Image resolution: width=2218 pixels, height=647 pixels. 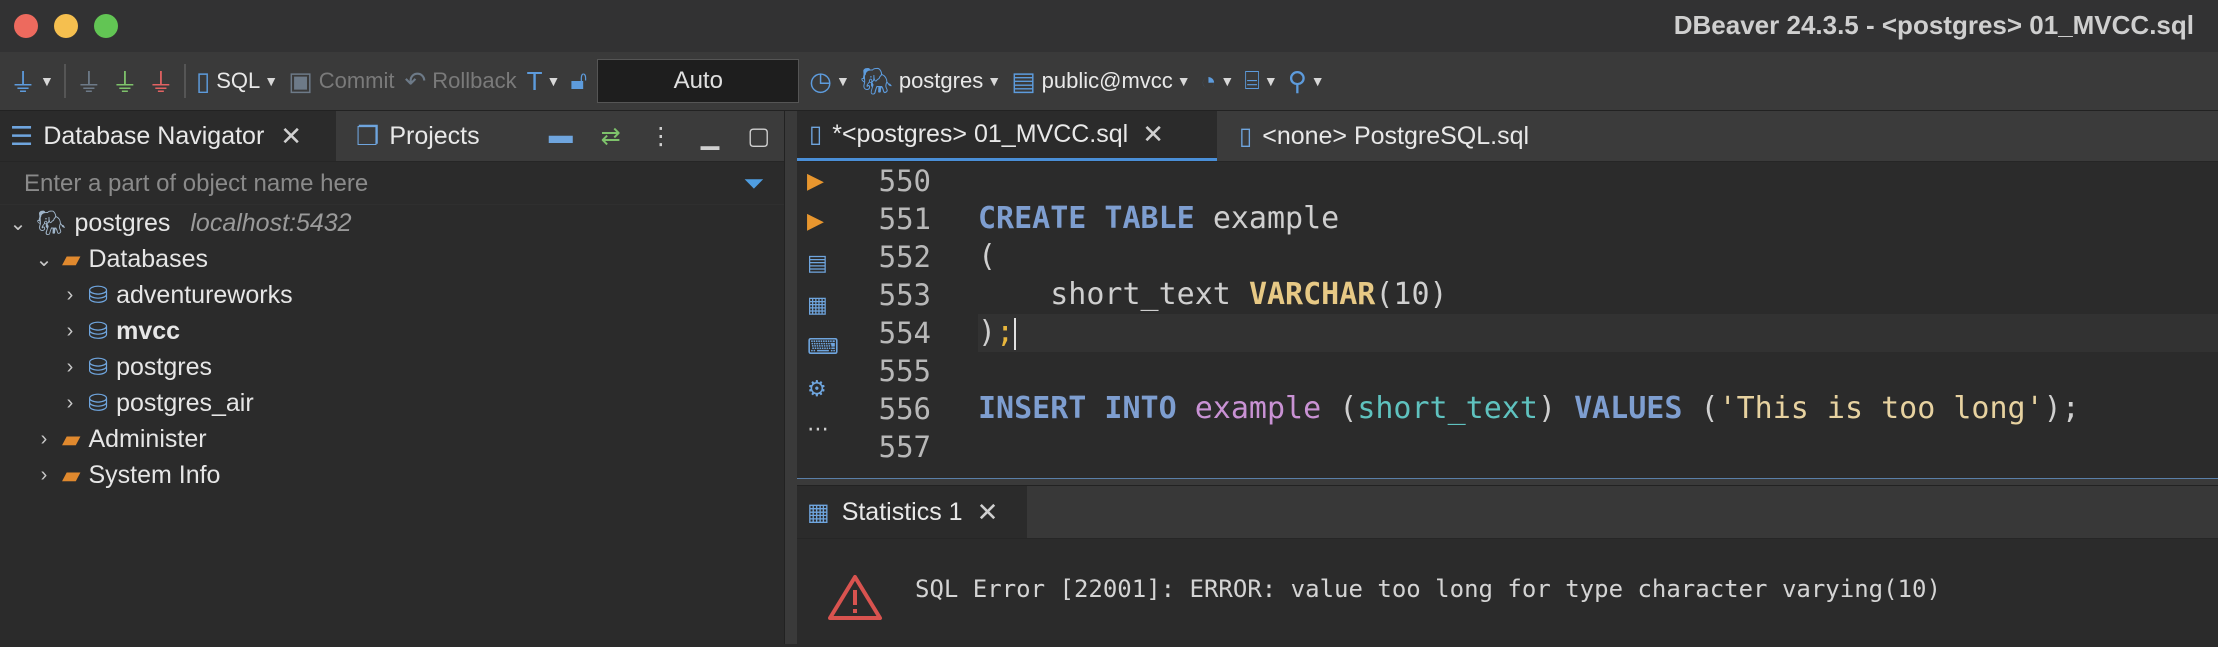 I want to click on projects-icon: ❐, so click(x=368, y=135).